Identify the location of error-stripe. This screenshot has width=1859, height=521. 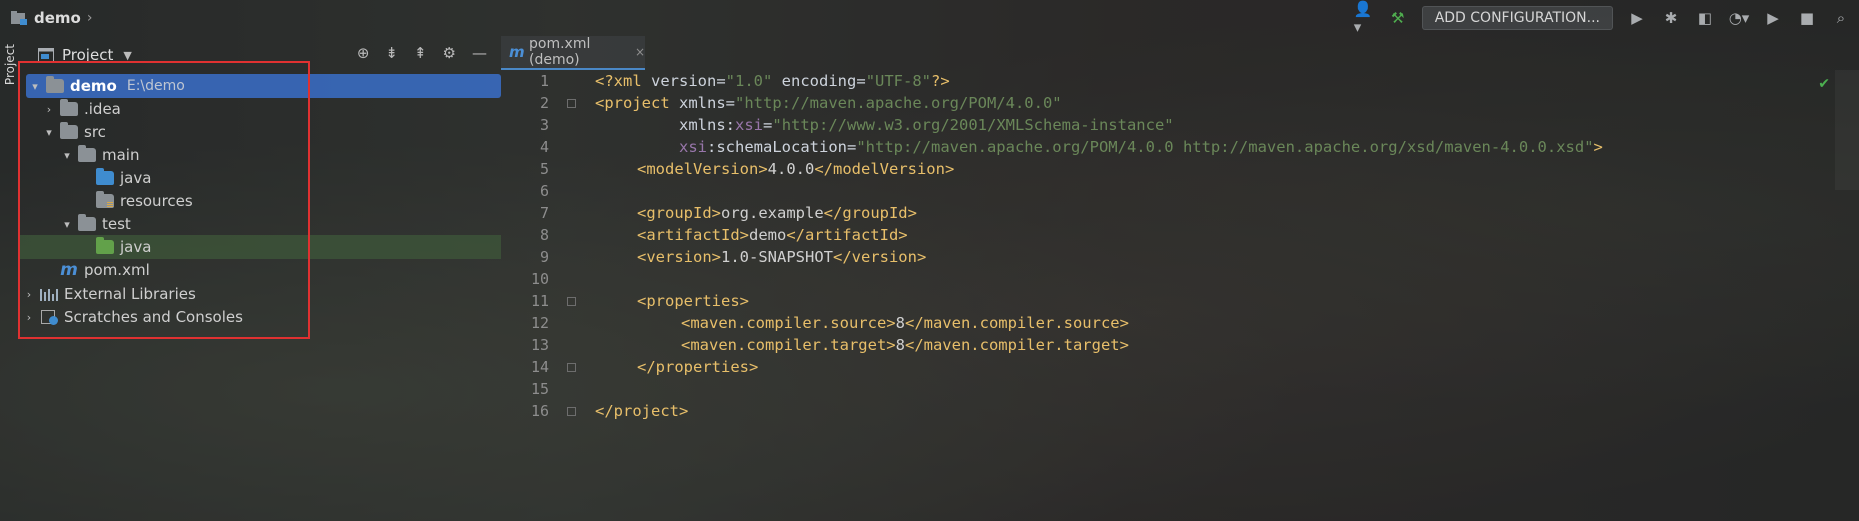
(1847, 130).